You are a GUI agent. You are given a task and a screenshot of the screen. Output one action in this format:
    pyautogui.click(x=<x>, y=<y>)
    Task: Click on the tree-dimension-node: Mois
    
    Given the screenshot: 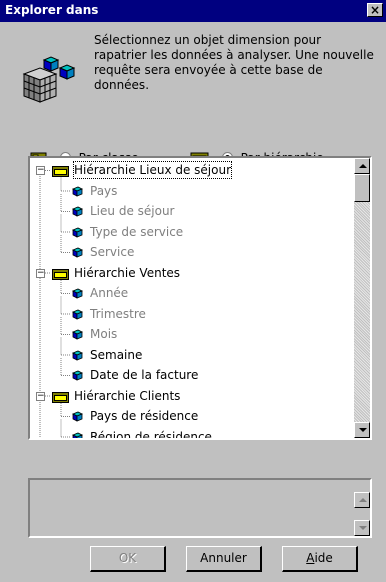 What is the action you would take?
    pyautogui.click(x=190, y=334)
    